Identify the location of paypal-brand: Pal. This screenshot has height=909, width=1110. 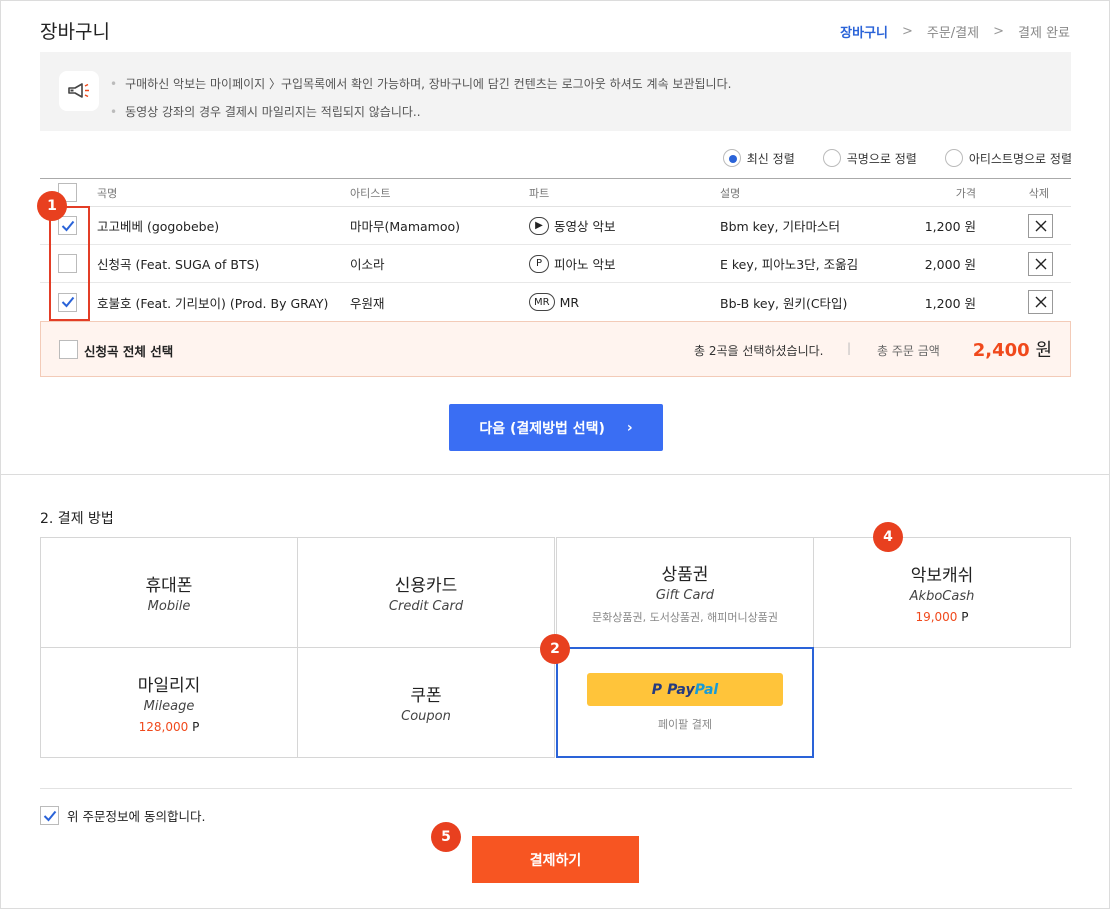
(706, 689).